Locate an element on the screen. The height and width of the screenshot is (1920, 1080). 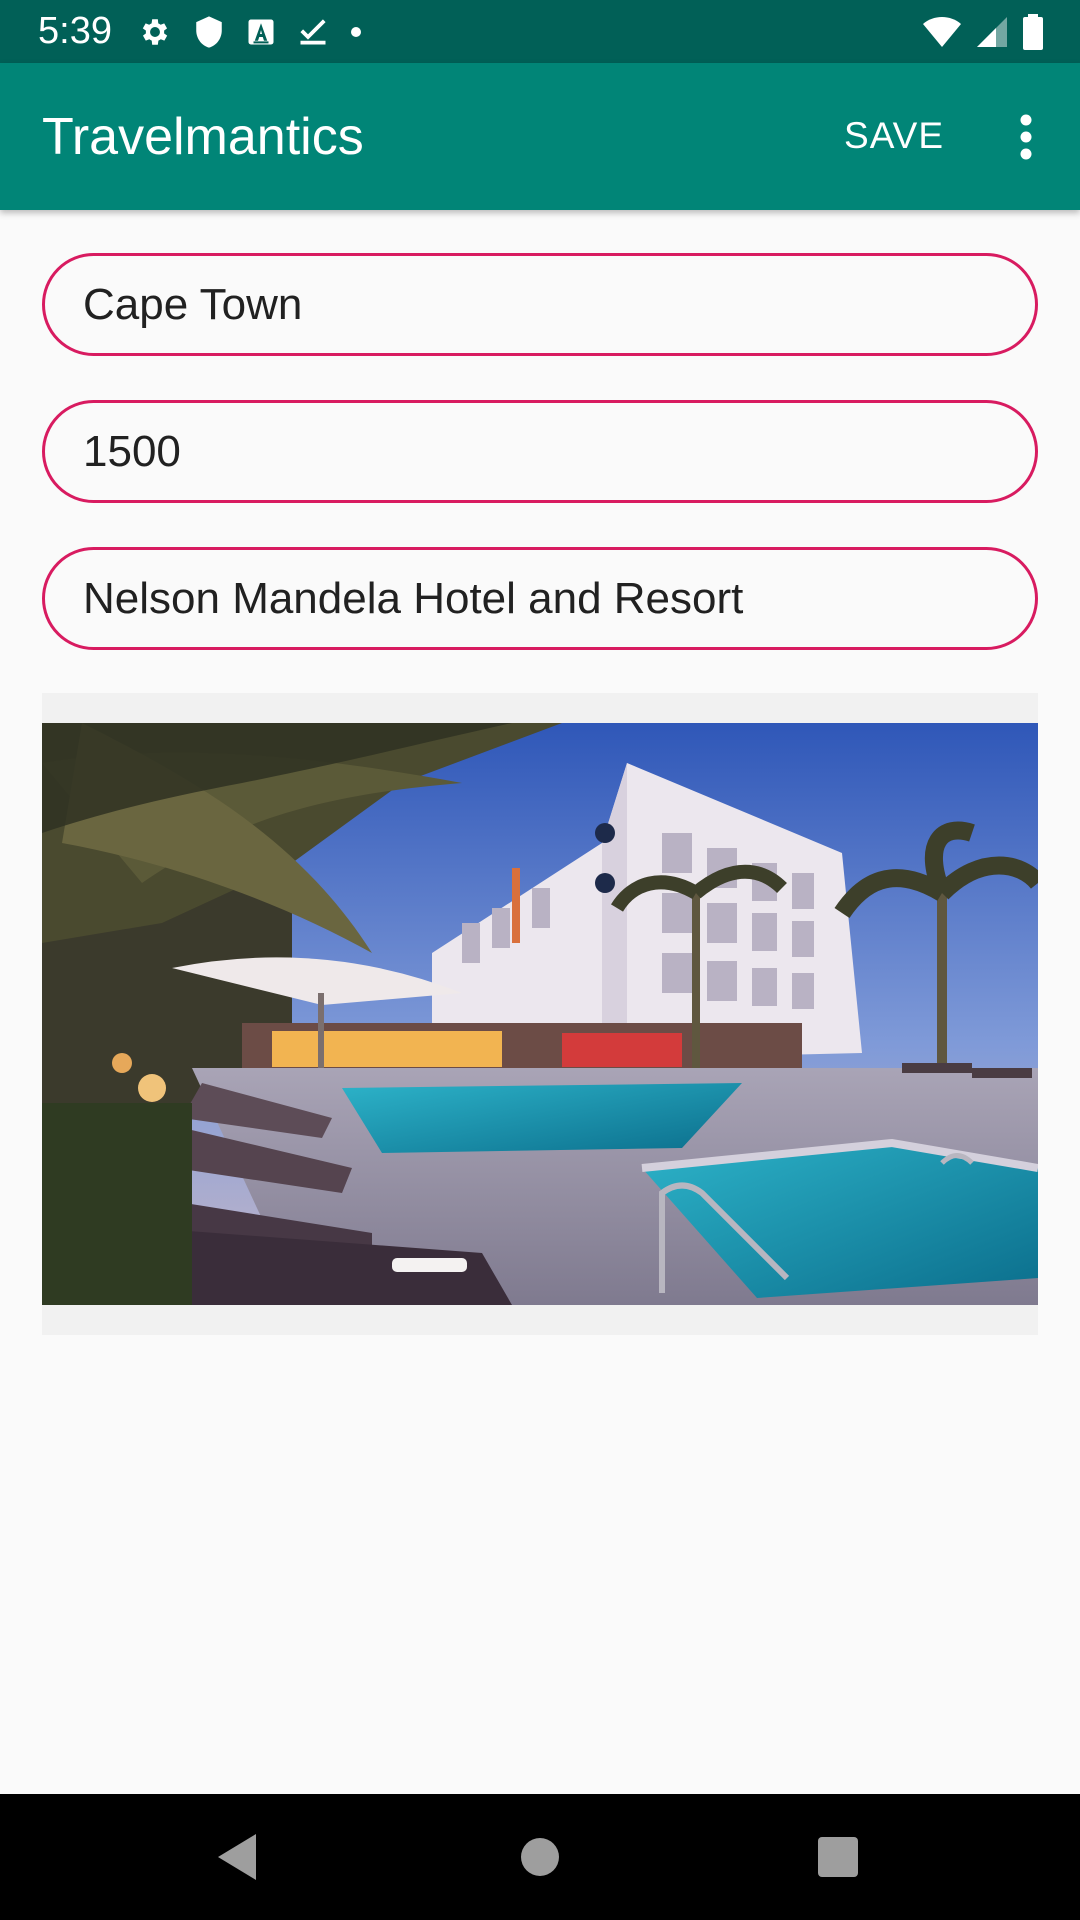
settings-icon is located at coordinates (155, 32).